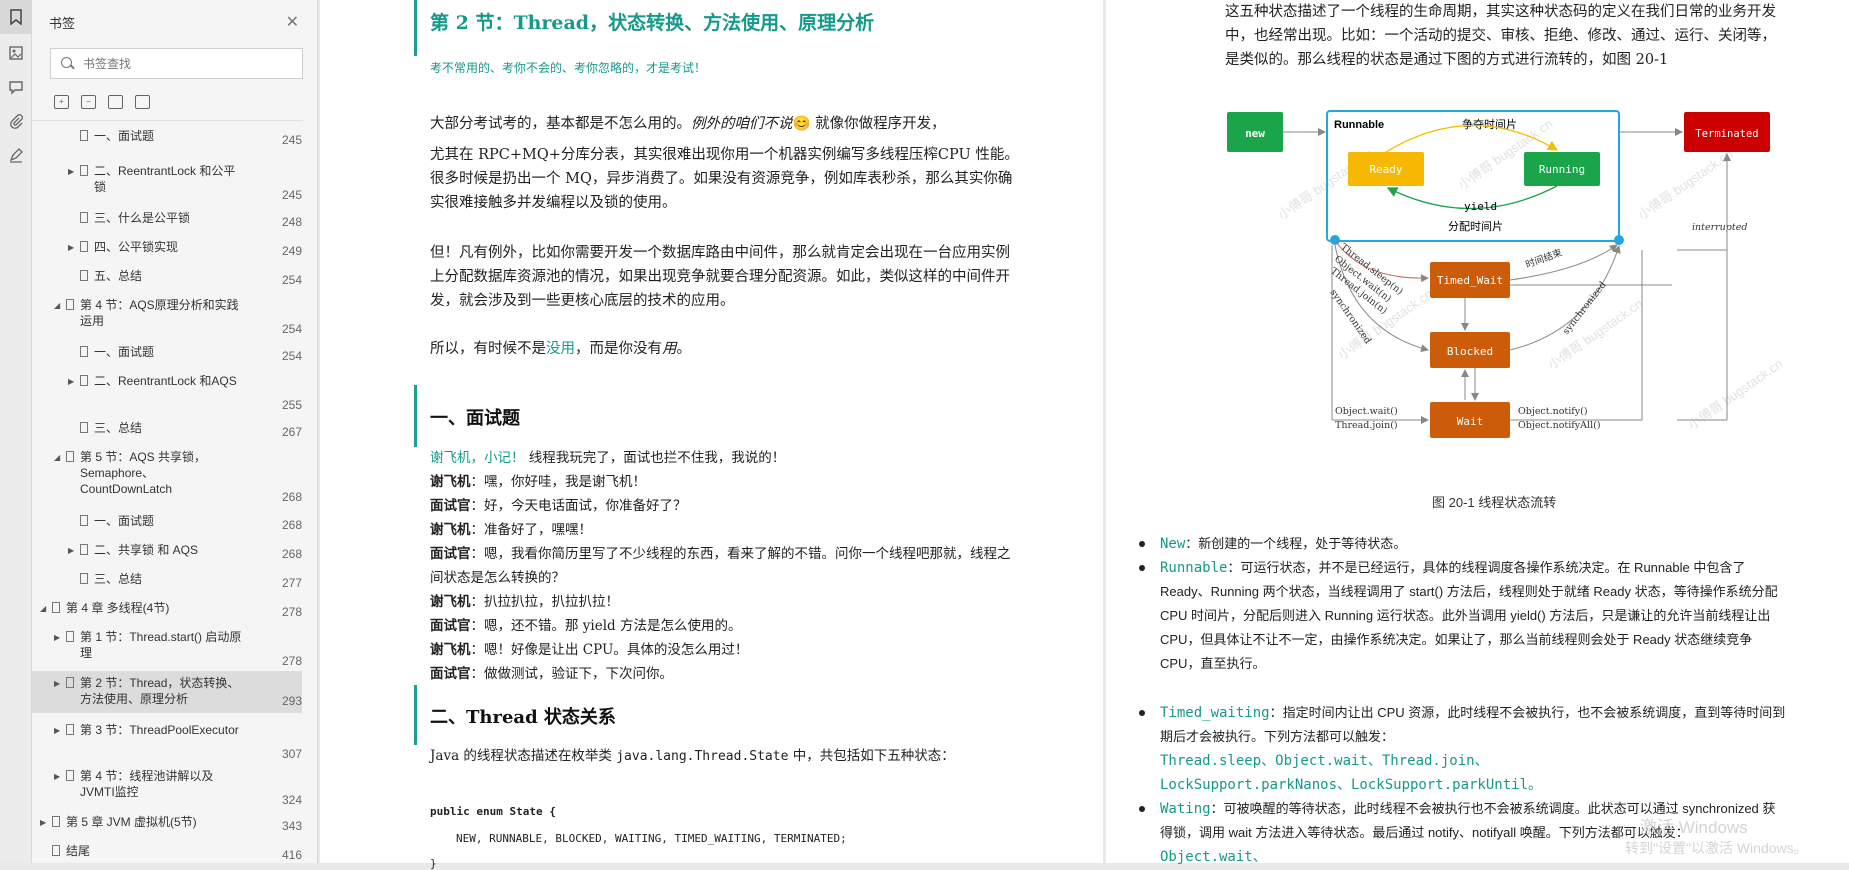  What do you see at coordinates (1494, 502) in the screenshot?
I see `figure-caption: 图 20-1 线程状态流转` at bounding box center [1494, 502].